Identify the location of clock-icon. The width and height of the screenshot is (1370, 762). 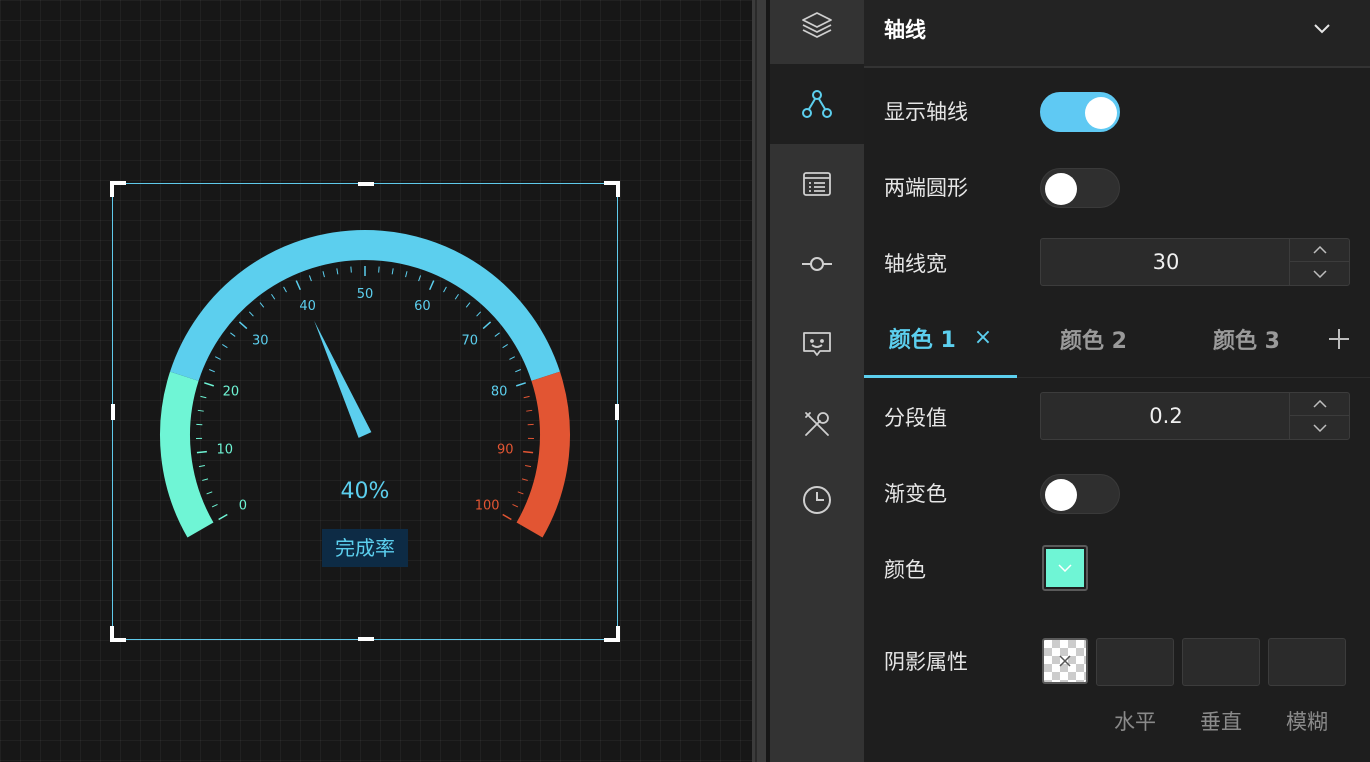
(817, 500).